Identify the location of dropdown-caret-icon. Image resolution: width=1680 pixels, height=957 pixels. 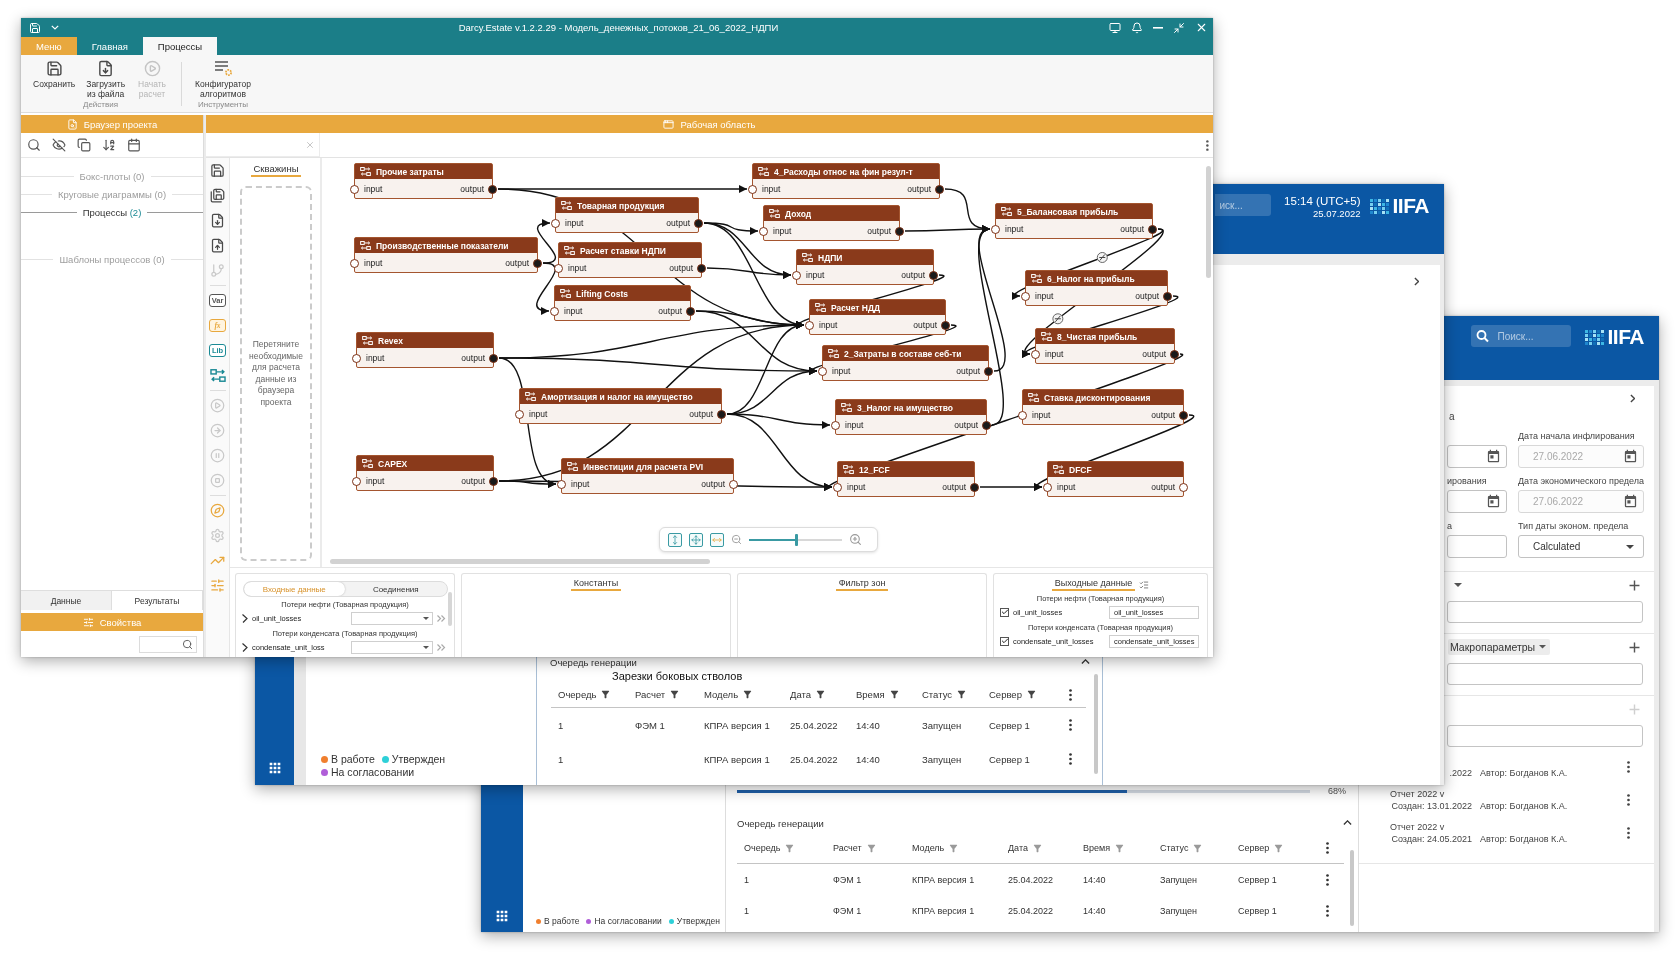
(1458, 585).